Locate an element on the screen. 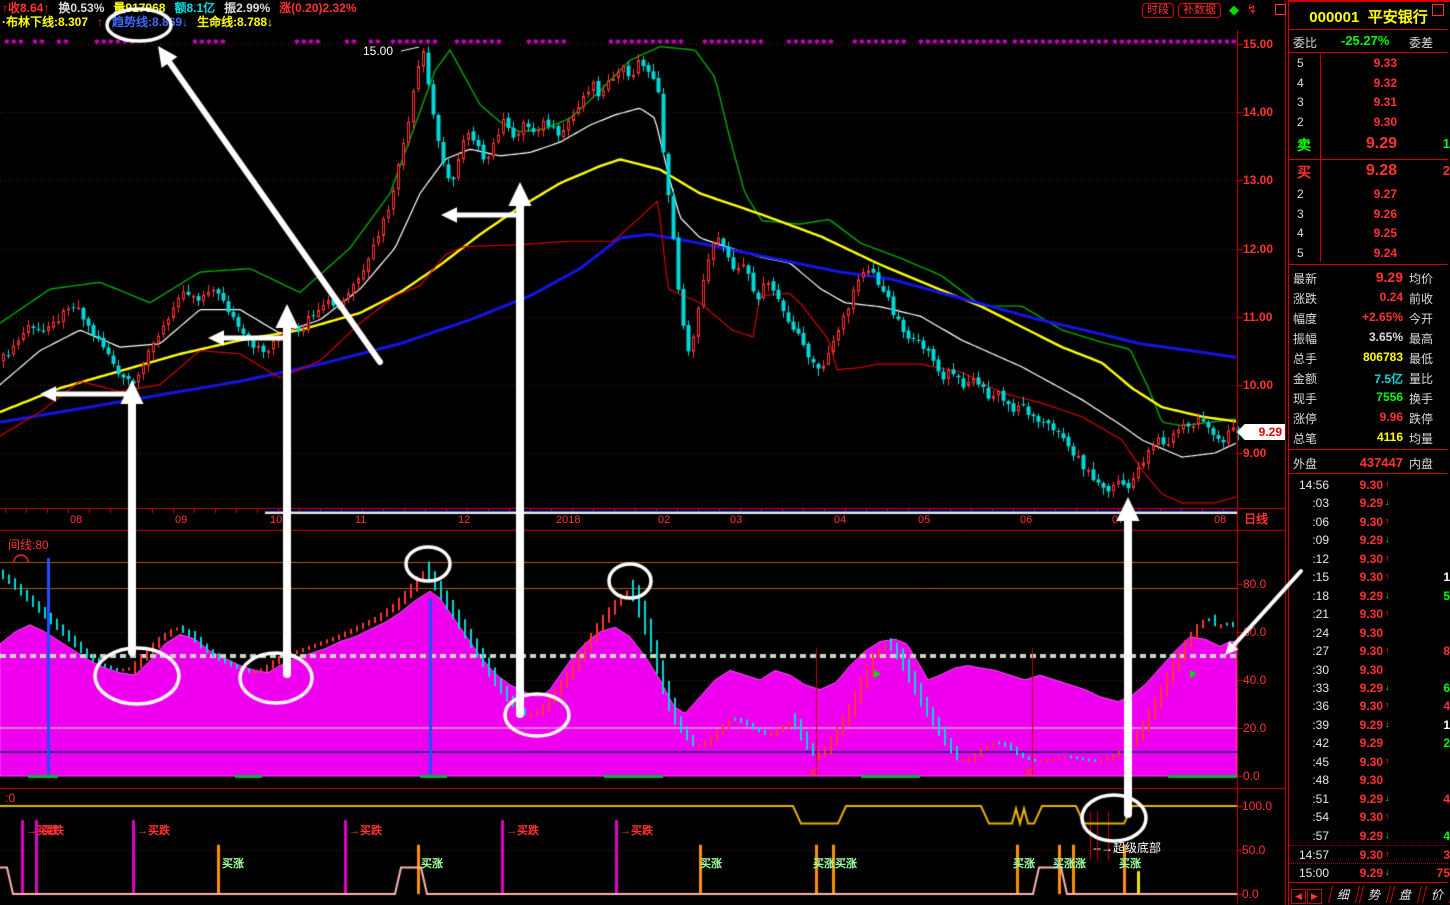 Image resolution: width=1450 pixels, height=905 pixels. indicator-value-field: ↑ is located at coordinates (100, 22).